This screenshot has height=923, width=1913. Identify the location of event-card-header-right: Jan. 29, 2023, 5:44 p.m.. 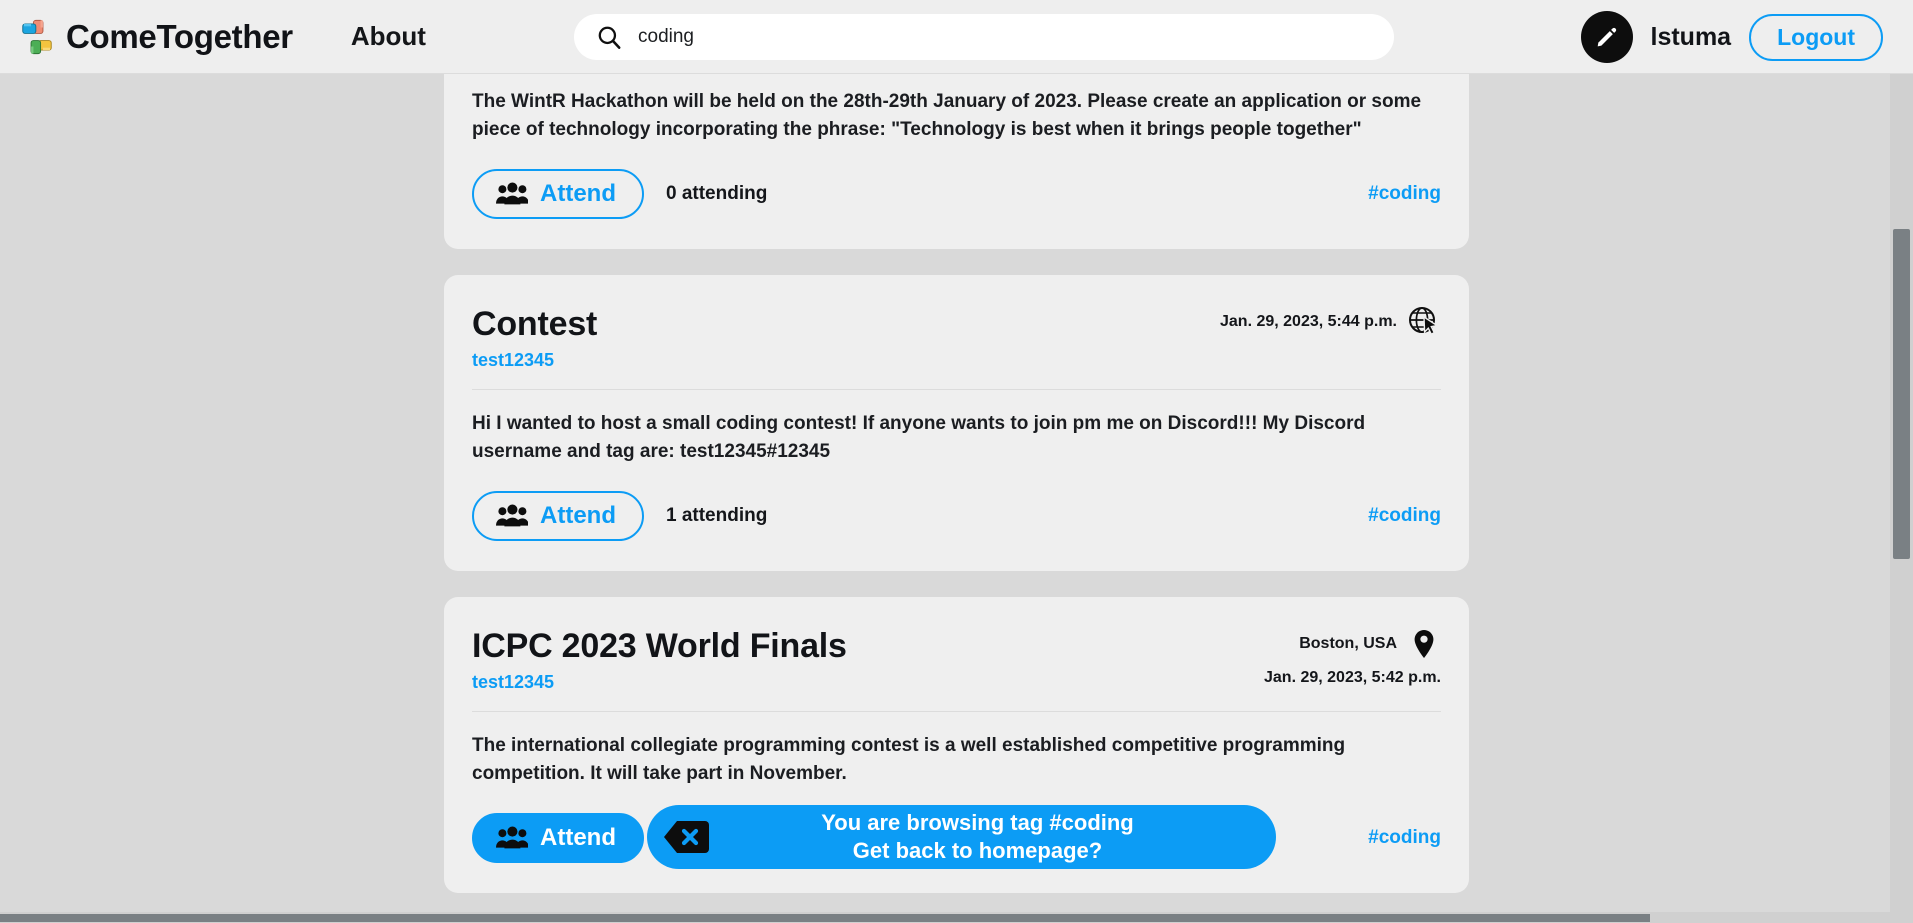
(1330, 320).